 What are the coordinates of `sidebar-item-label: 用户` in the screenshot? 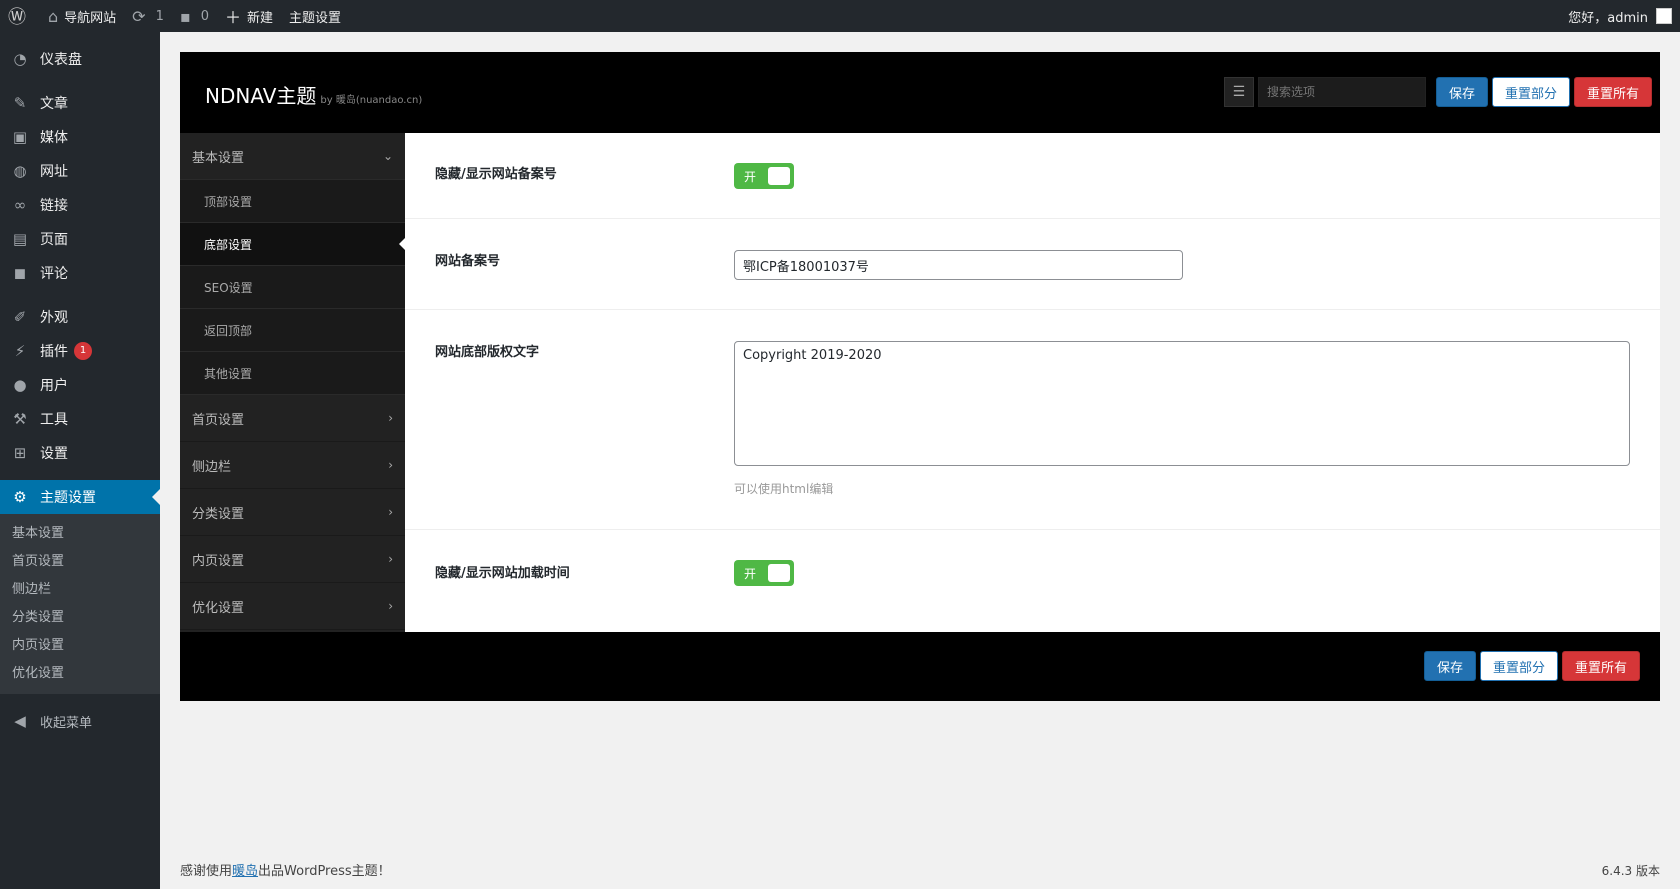 It's located at (54, 386).